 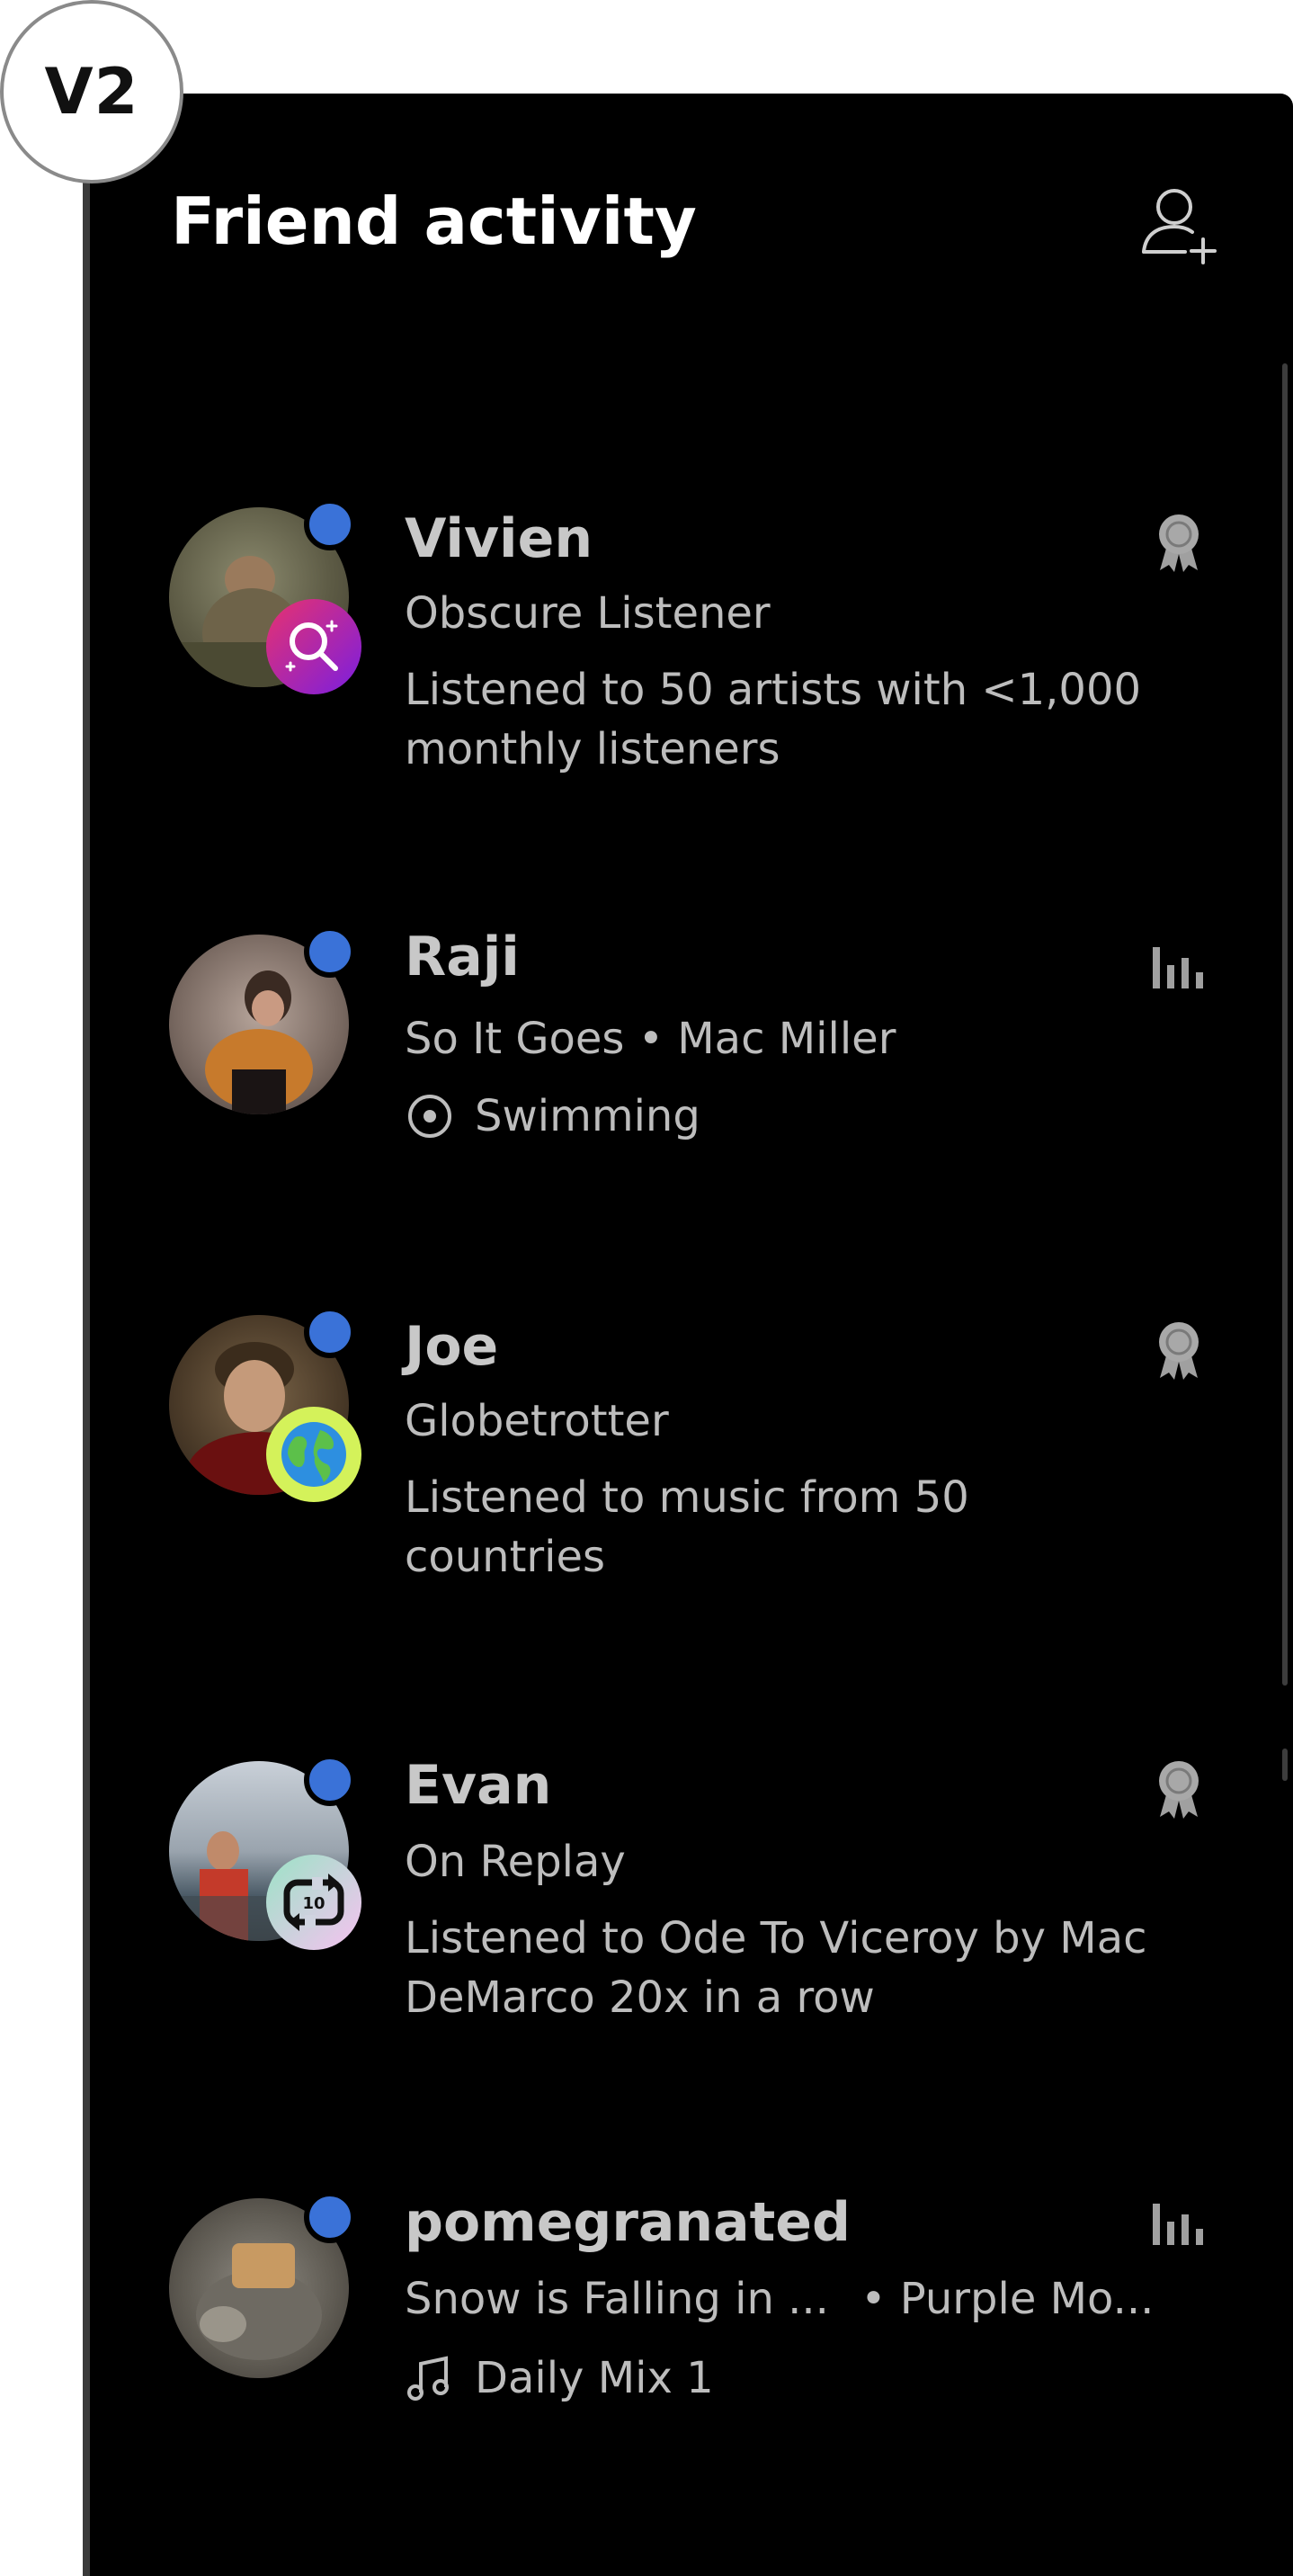 What do you see at coordinates (628, 2222) in the screenshot?
I see `friend-name: pomegranated` at bounding box center [628, 2222].